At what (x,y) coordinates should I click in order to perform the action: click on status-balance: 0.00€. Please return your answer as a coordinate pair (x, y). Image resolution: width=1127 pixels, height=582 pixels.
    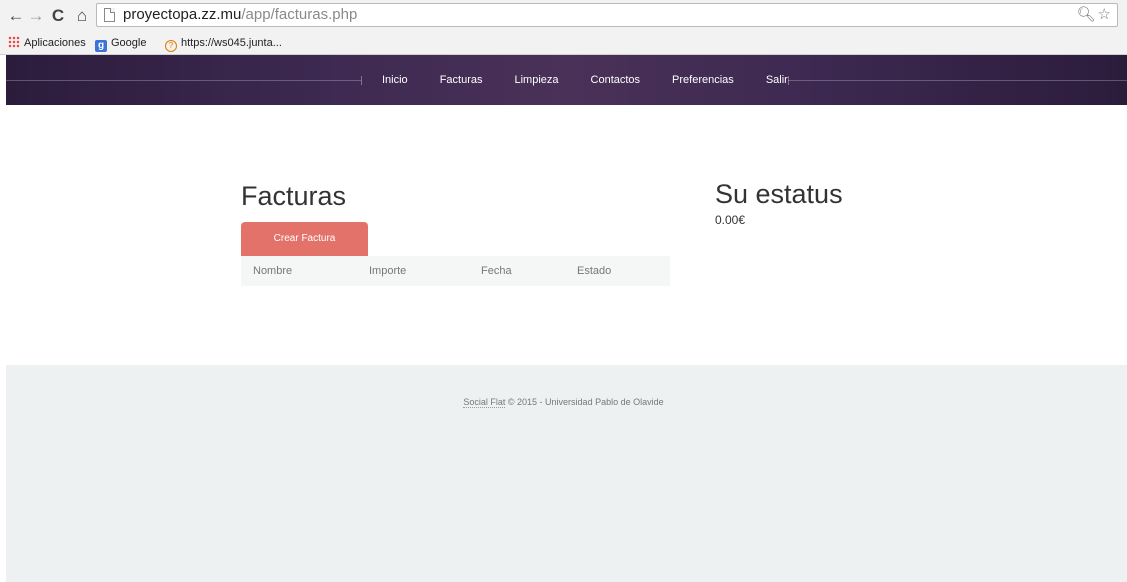
    Looking at the image, I should click on (730, 220).